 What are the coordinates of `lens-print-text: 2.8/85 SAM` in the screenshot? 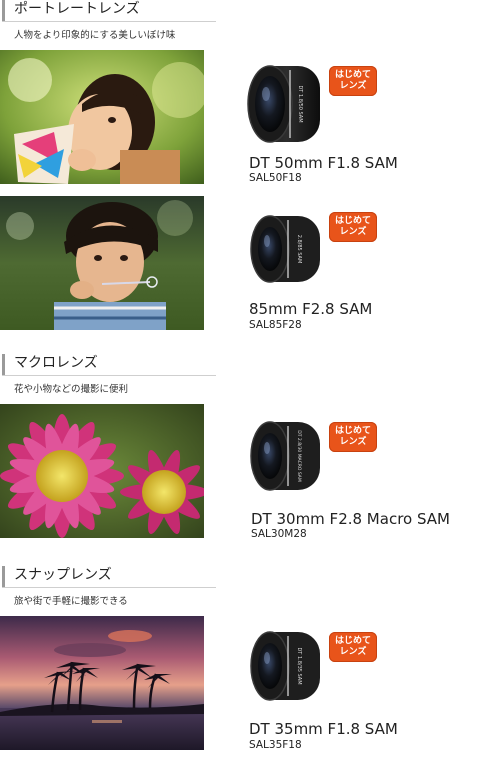 It's located at (299, 249).